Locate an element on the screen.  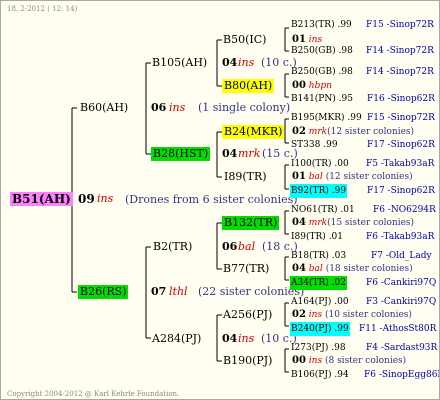
gen4-ref-7: F5 -Takab93aR is located at coordinates (400, 164).